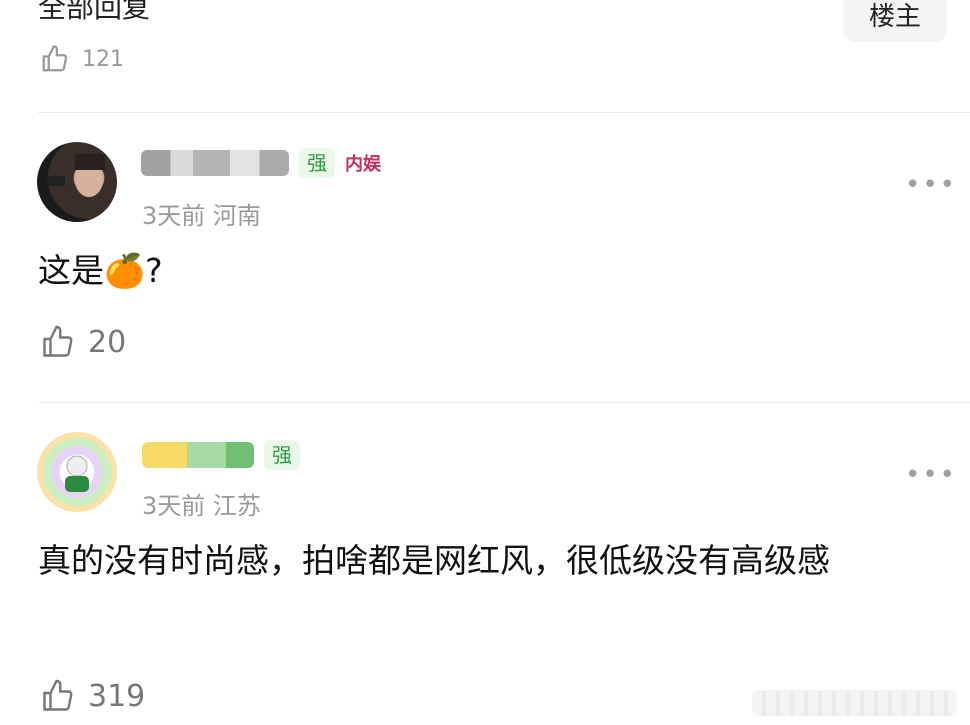 This screenshot has width=970, height=725. I want to click on like-button: 20, so click(83, 342).